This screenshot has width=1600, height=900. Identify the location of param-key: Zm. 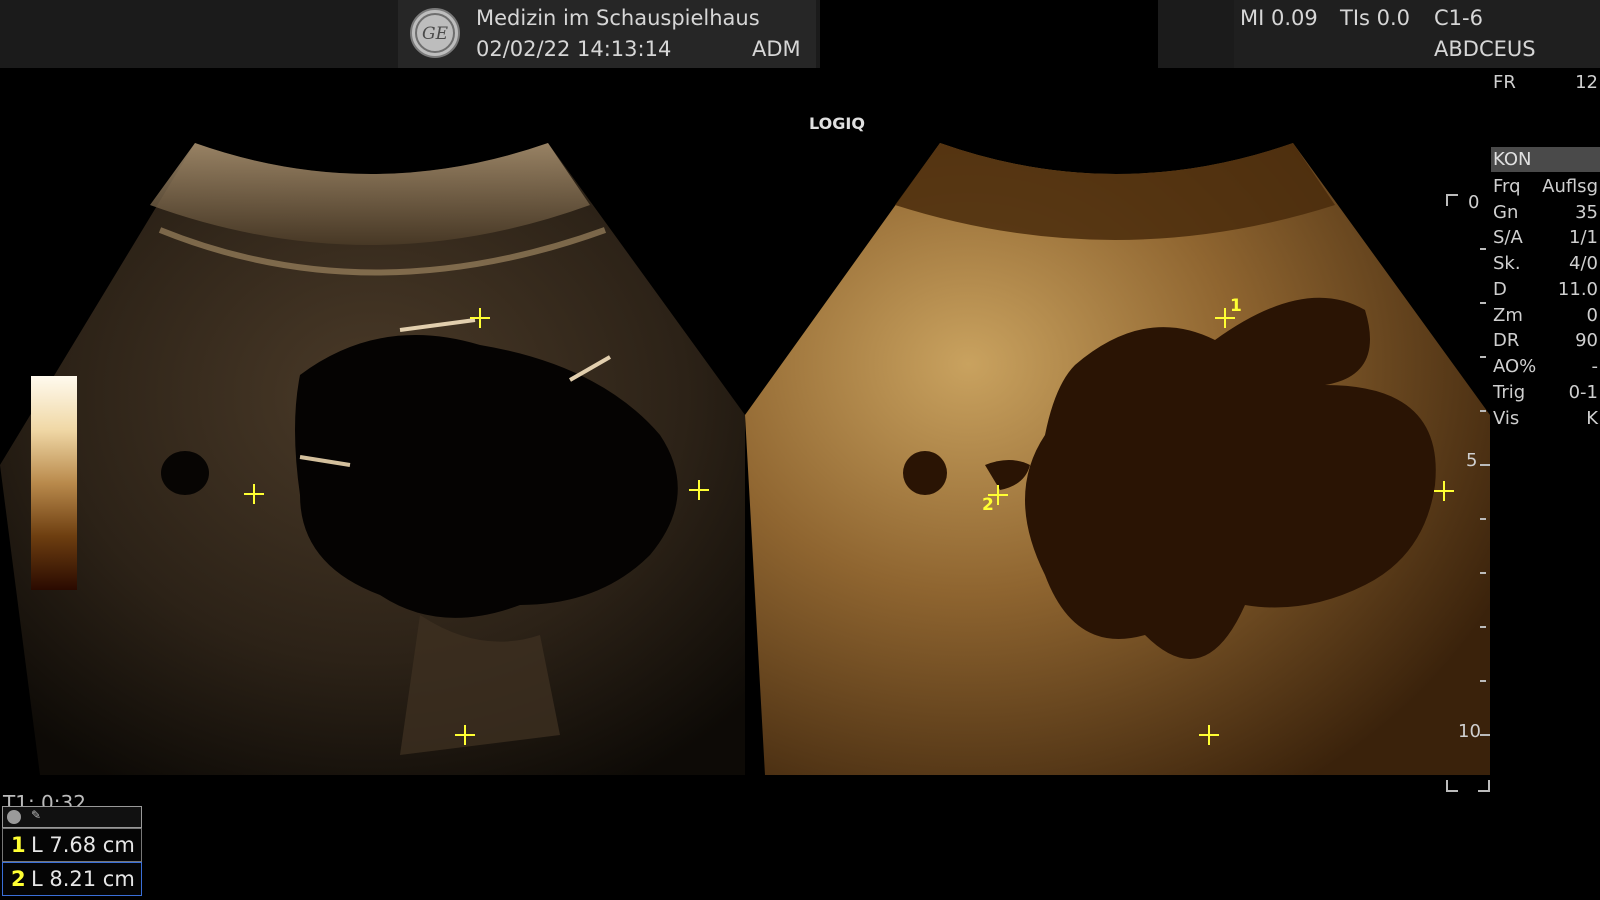
(1508, 315).